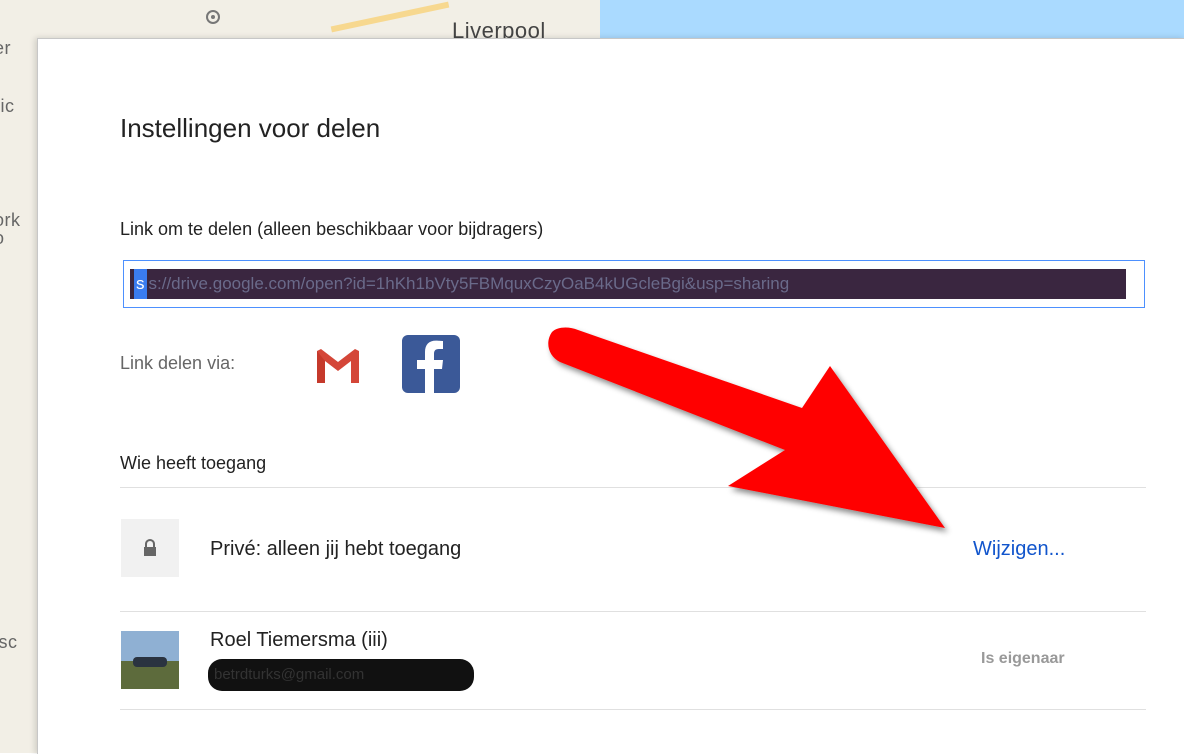  I want to click on gmail-icon, so click(338, 365).